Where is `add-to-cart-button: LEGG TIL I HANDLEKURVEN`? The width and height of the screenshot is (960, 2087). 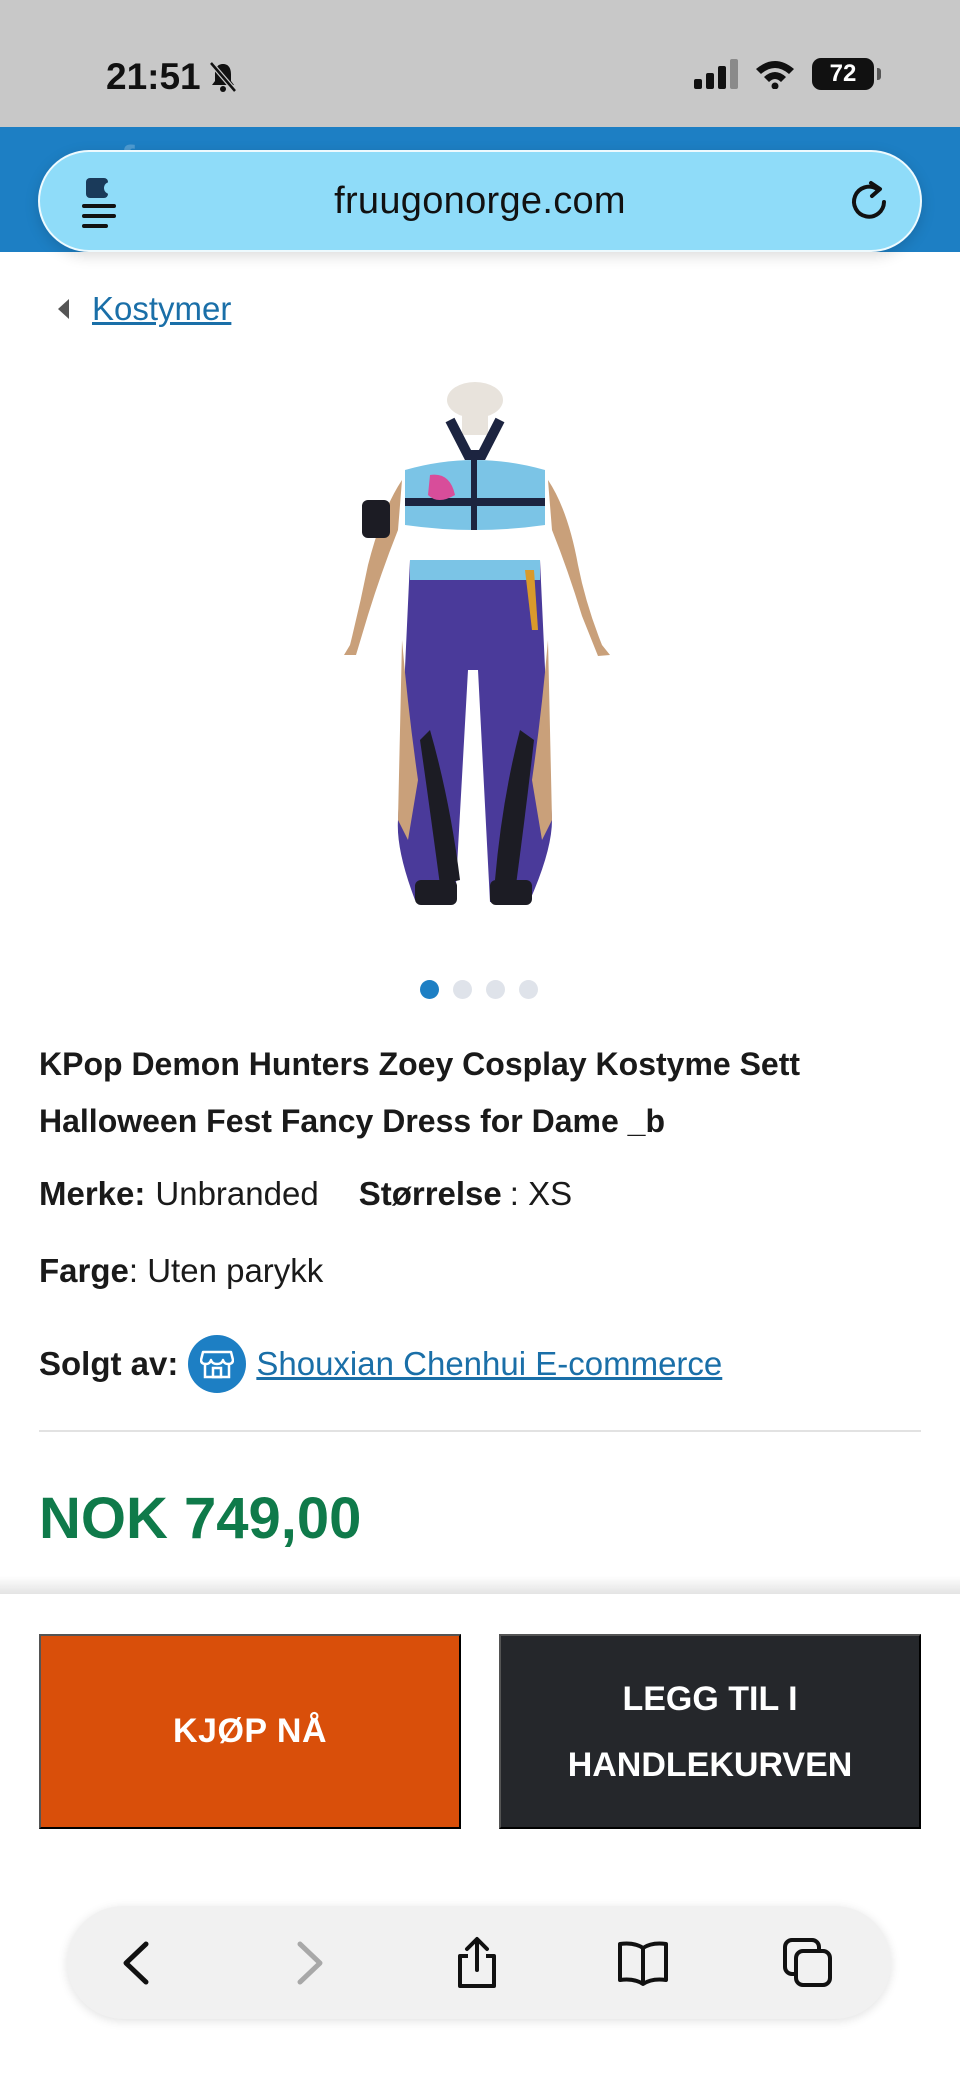 add-to-cart-button: LEGG TIL I HANDLEKURVEN is located at coordinates (710, 1731).